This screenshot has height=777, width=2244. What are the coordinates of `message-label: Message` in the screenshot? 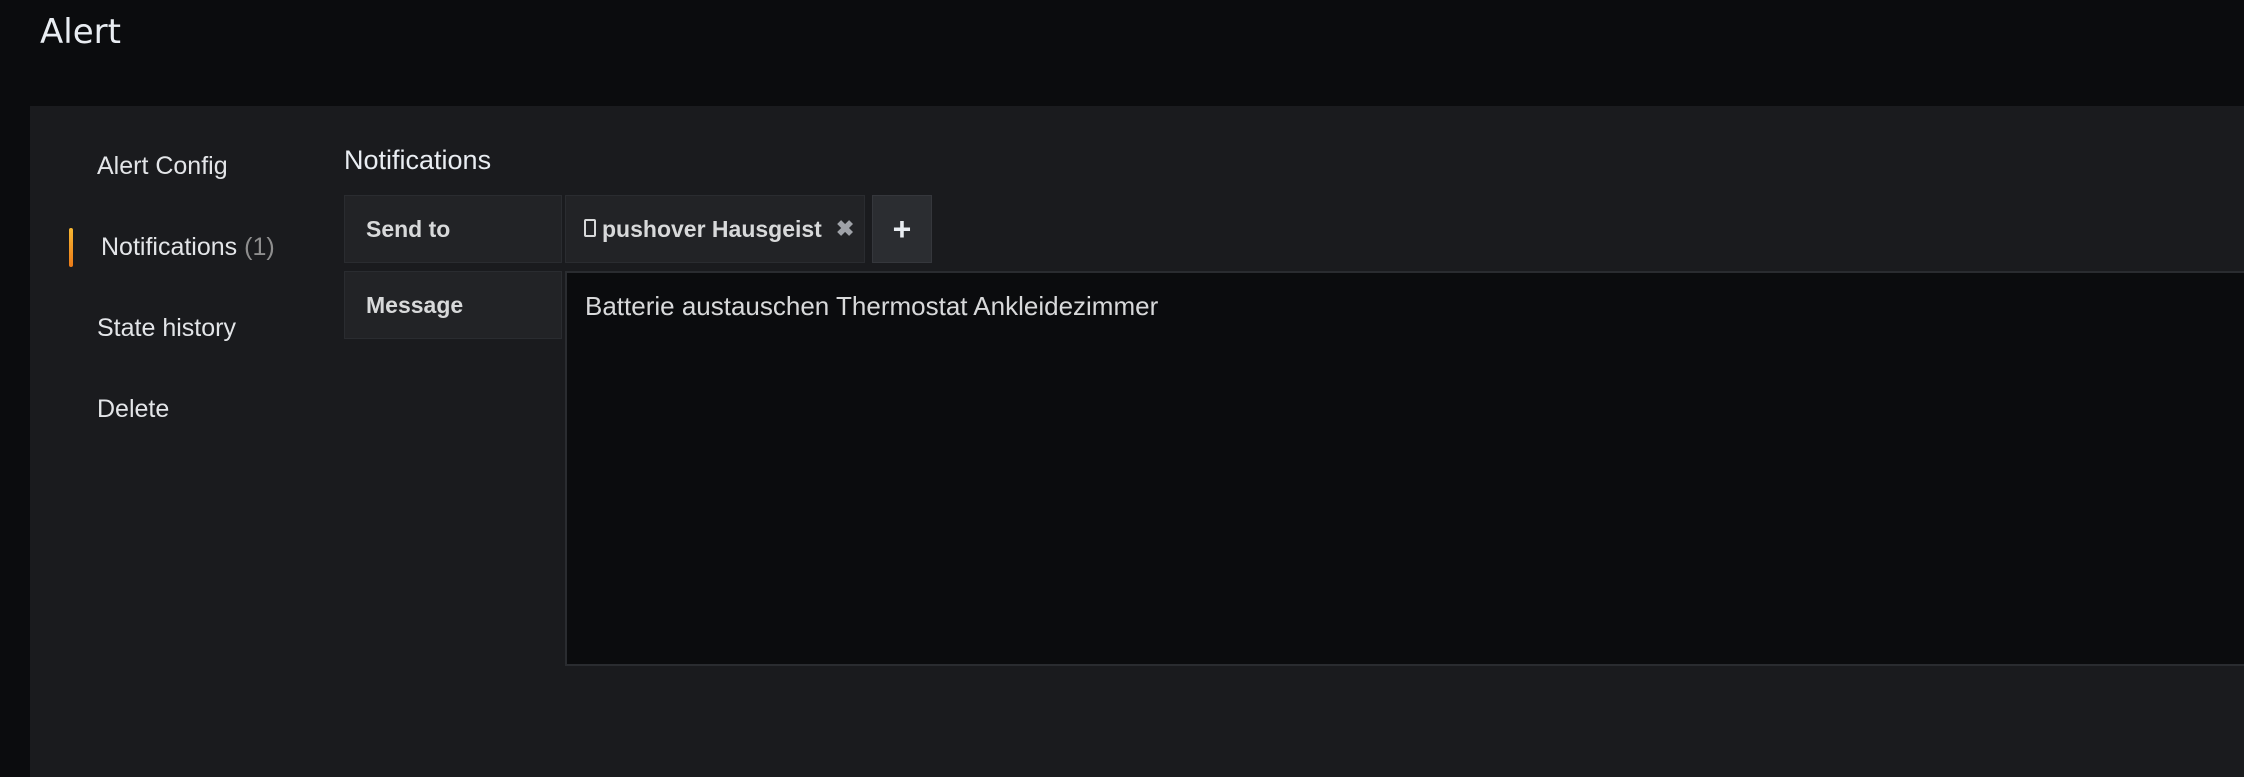 It's located at (453, 305).